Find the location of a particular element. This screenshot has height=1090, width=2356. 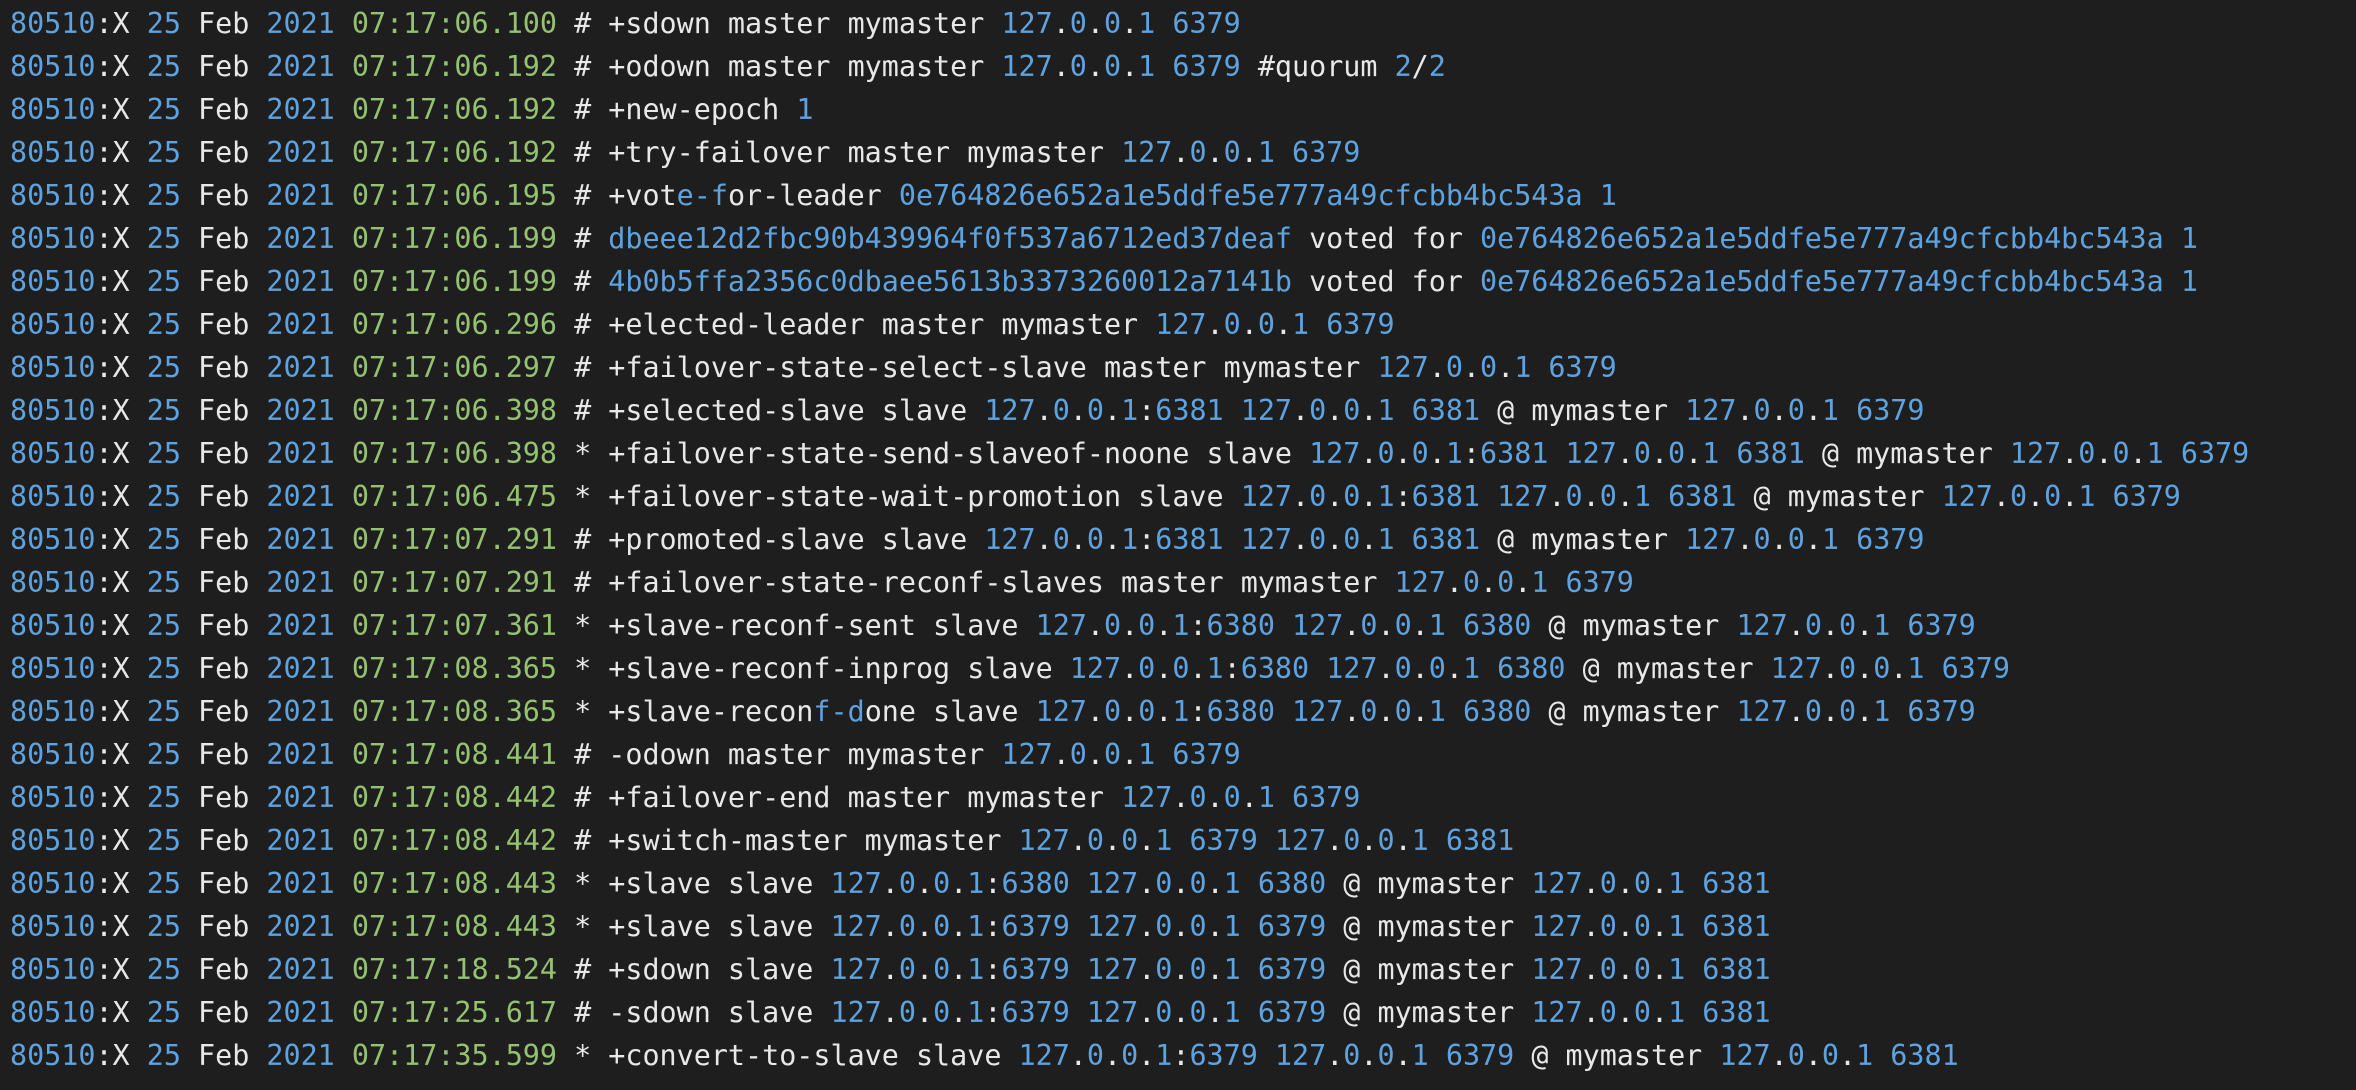

log-message-segment: f-d is located at coordinates (839, 711).